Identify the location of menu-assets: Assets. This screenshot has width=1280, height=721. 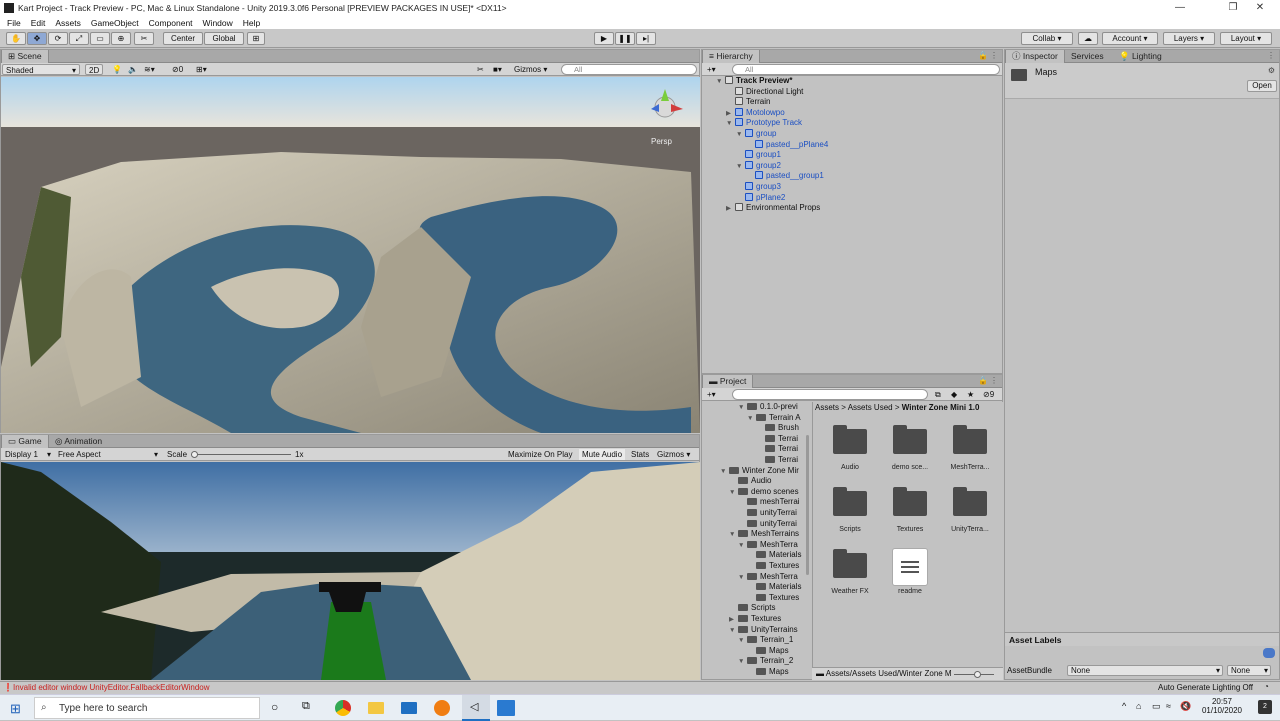
(68, 23).